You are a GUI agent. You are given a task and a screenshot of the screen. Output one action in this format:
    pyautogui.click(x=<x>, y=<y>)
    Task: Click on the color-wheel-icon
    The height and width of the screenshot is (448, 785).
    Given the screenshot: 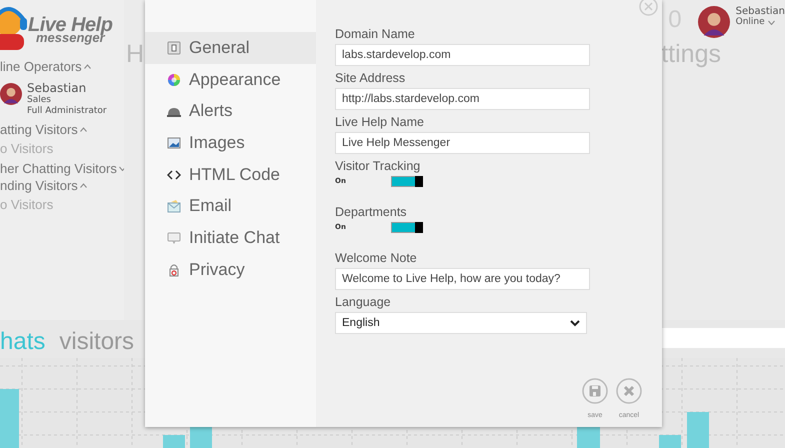 What is the action you would take?
    pyautogui.click(x=174, y=79)
    